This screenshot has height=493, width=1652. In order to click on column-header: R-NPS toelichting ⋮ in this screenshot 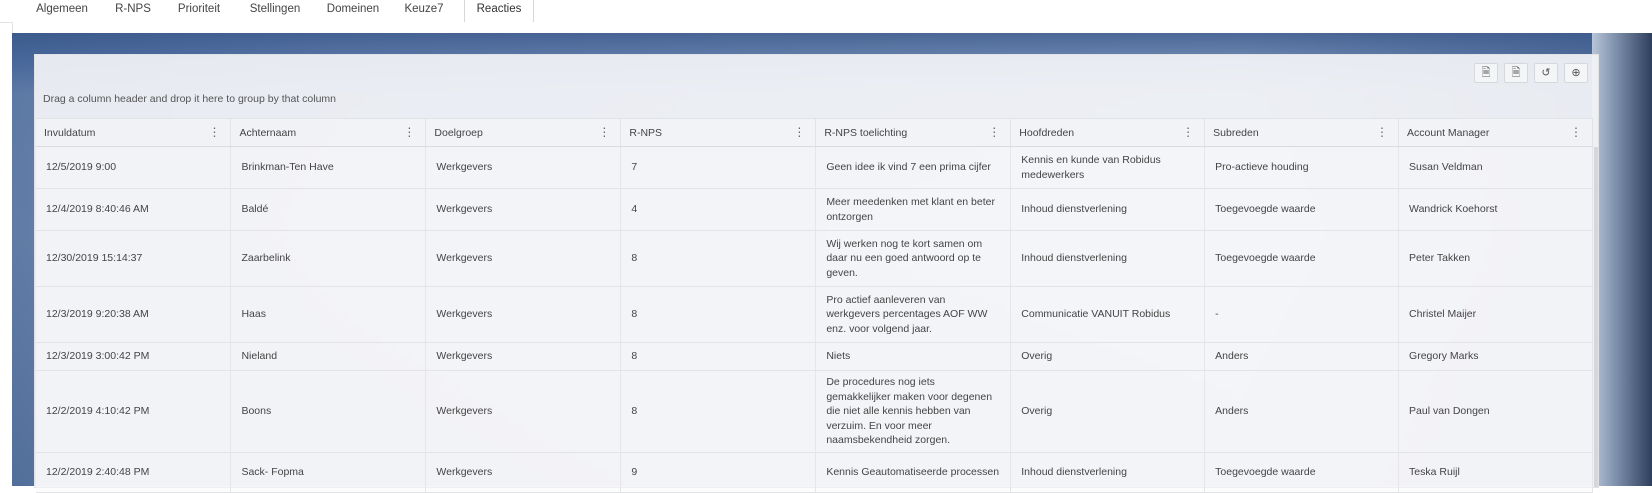, I will do `click(913, 132)`.